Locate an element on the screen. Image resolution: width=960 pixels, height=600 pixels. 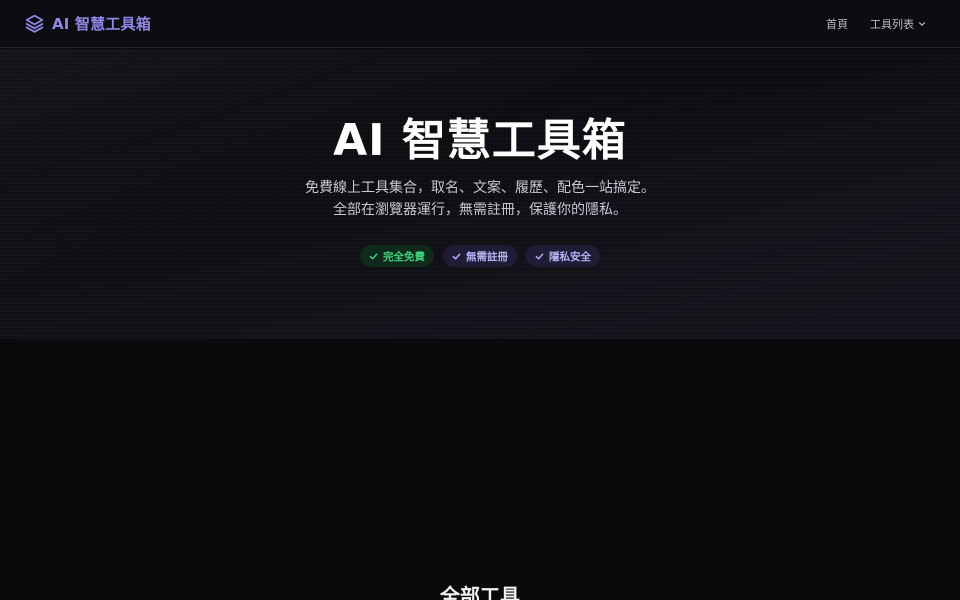
badge-no-signup: 無需註冊 is located at coordinates (480, 256).